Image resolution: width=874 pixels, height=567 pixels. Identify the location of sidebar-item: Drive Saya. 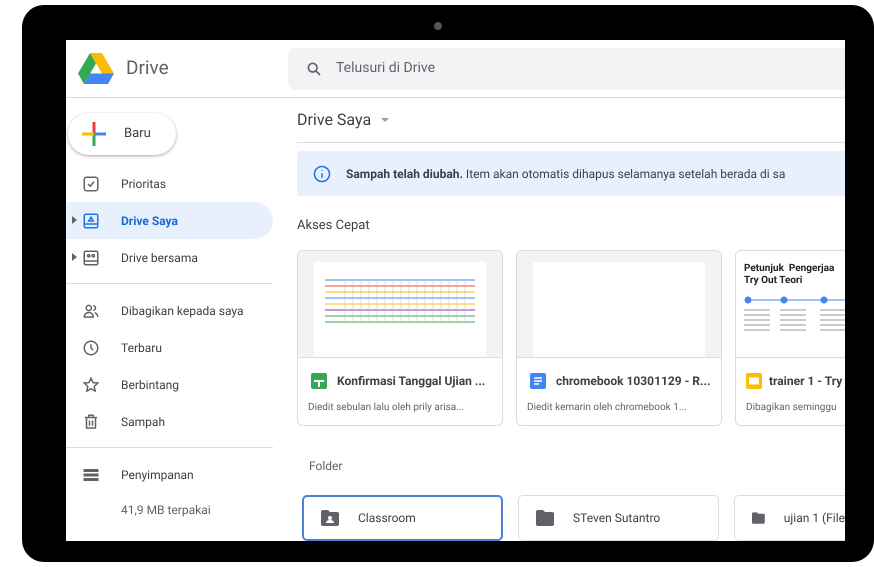
(169, 220).